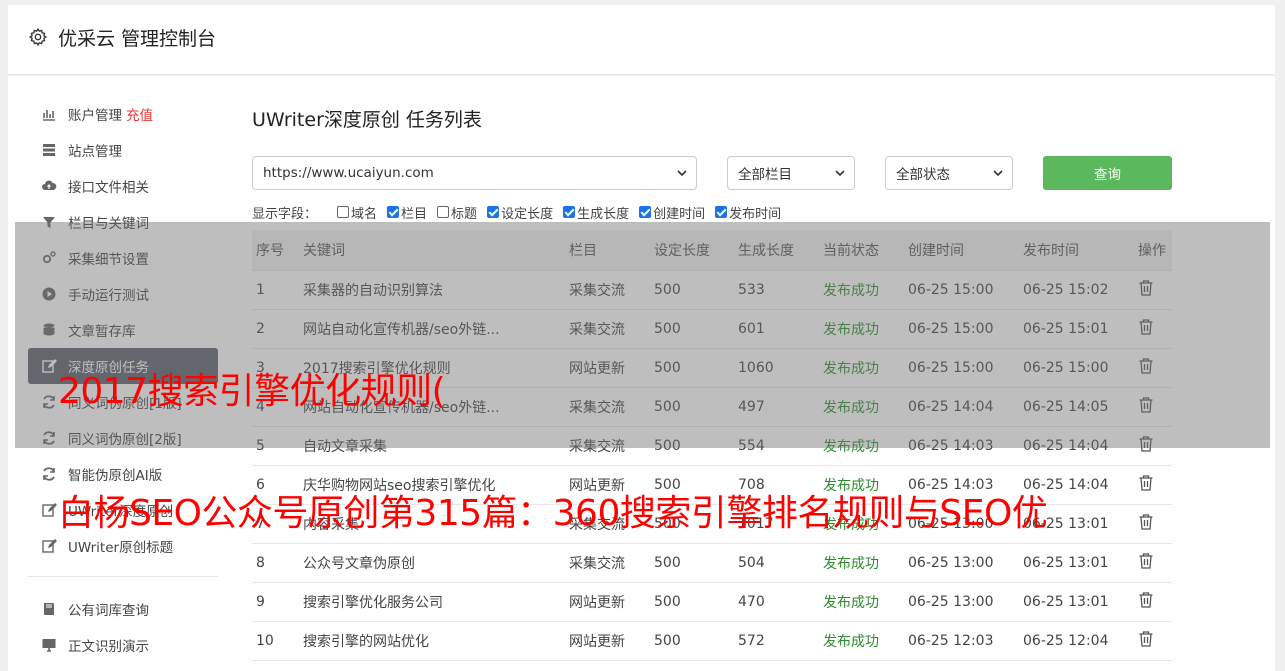 This screenshot has width=1285, height=671. Describe the element at coordinates (275, 368) in the screenshot. I see `table-cell: 3` at that location.